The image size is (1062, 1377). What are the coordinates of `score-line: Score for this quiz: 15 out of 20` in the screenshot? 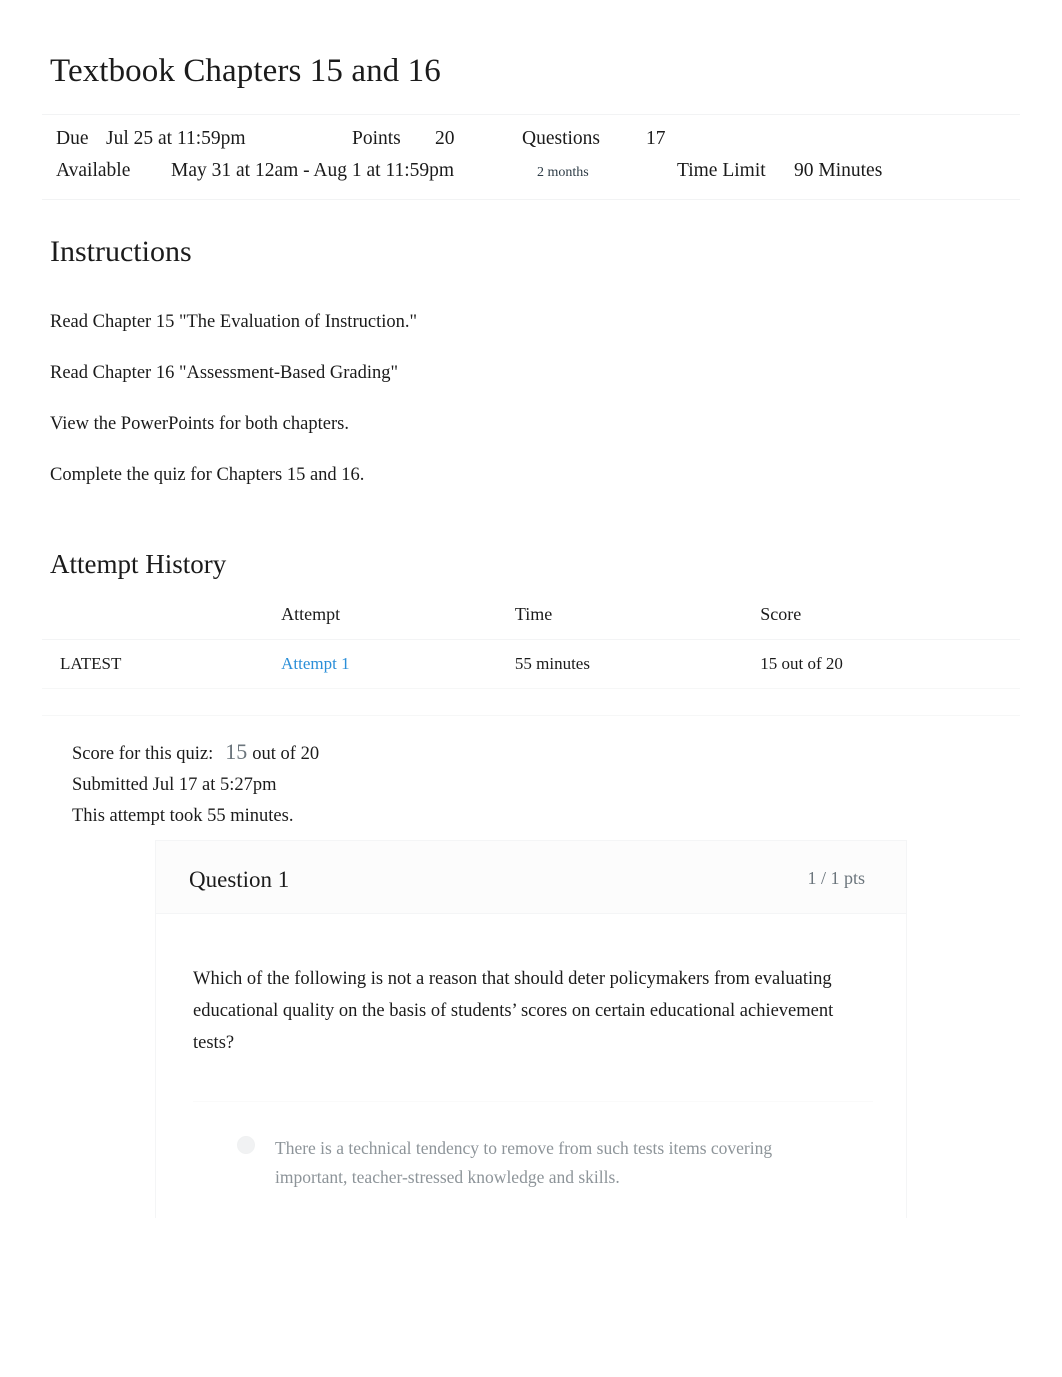 It's located at (195, 753).